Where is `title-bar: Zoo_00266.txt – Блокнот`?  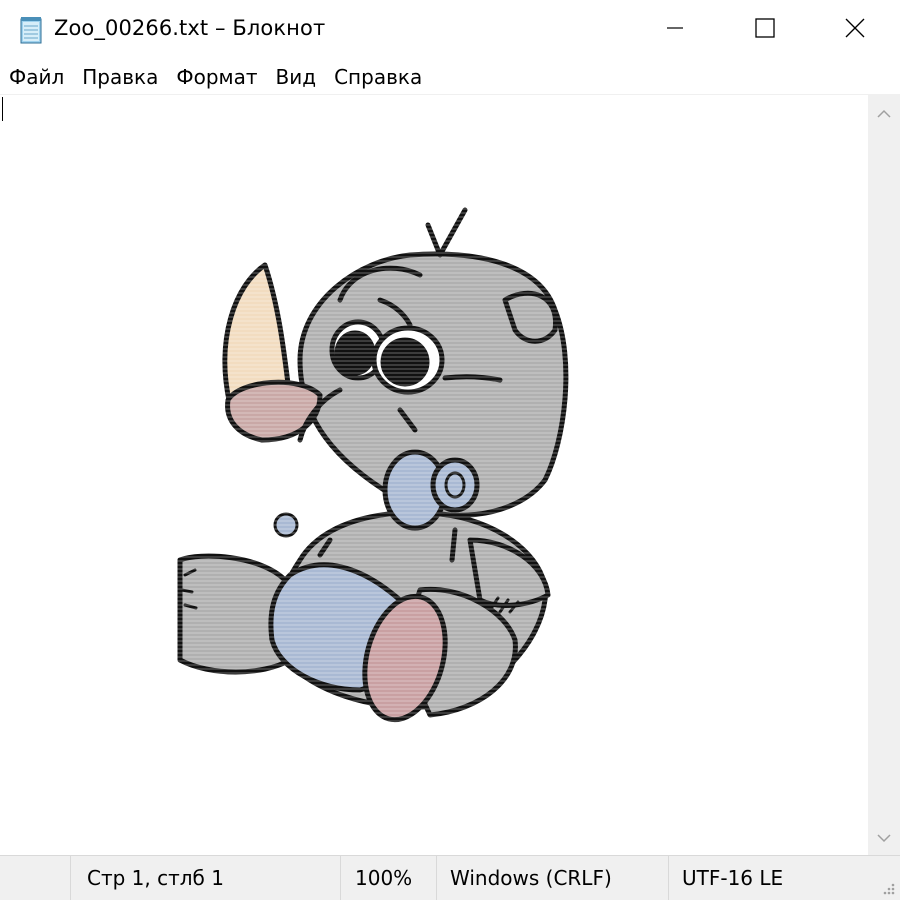
title-bar: Zoo_00266.txt – Блокнот is located at coordinates (450, 30).